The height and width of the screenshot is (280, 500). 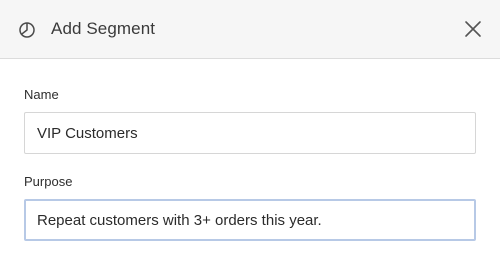 What do you see at coordinates (27, 30) in the screenshot?
I see `pie-chart-icon` at bounding box center [27, 30].